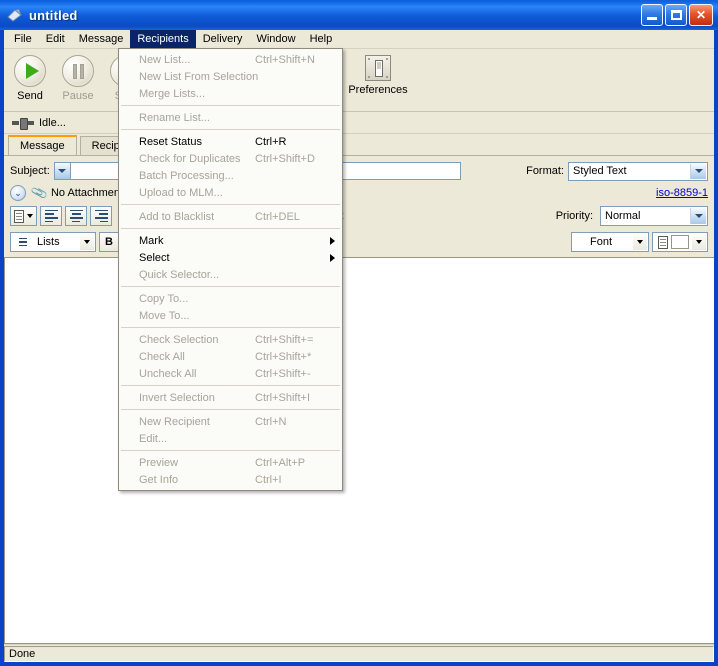 The image size is (718, 666). I want to click on paperclip-icon: 📎, so click(39, 193).